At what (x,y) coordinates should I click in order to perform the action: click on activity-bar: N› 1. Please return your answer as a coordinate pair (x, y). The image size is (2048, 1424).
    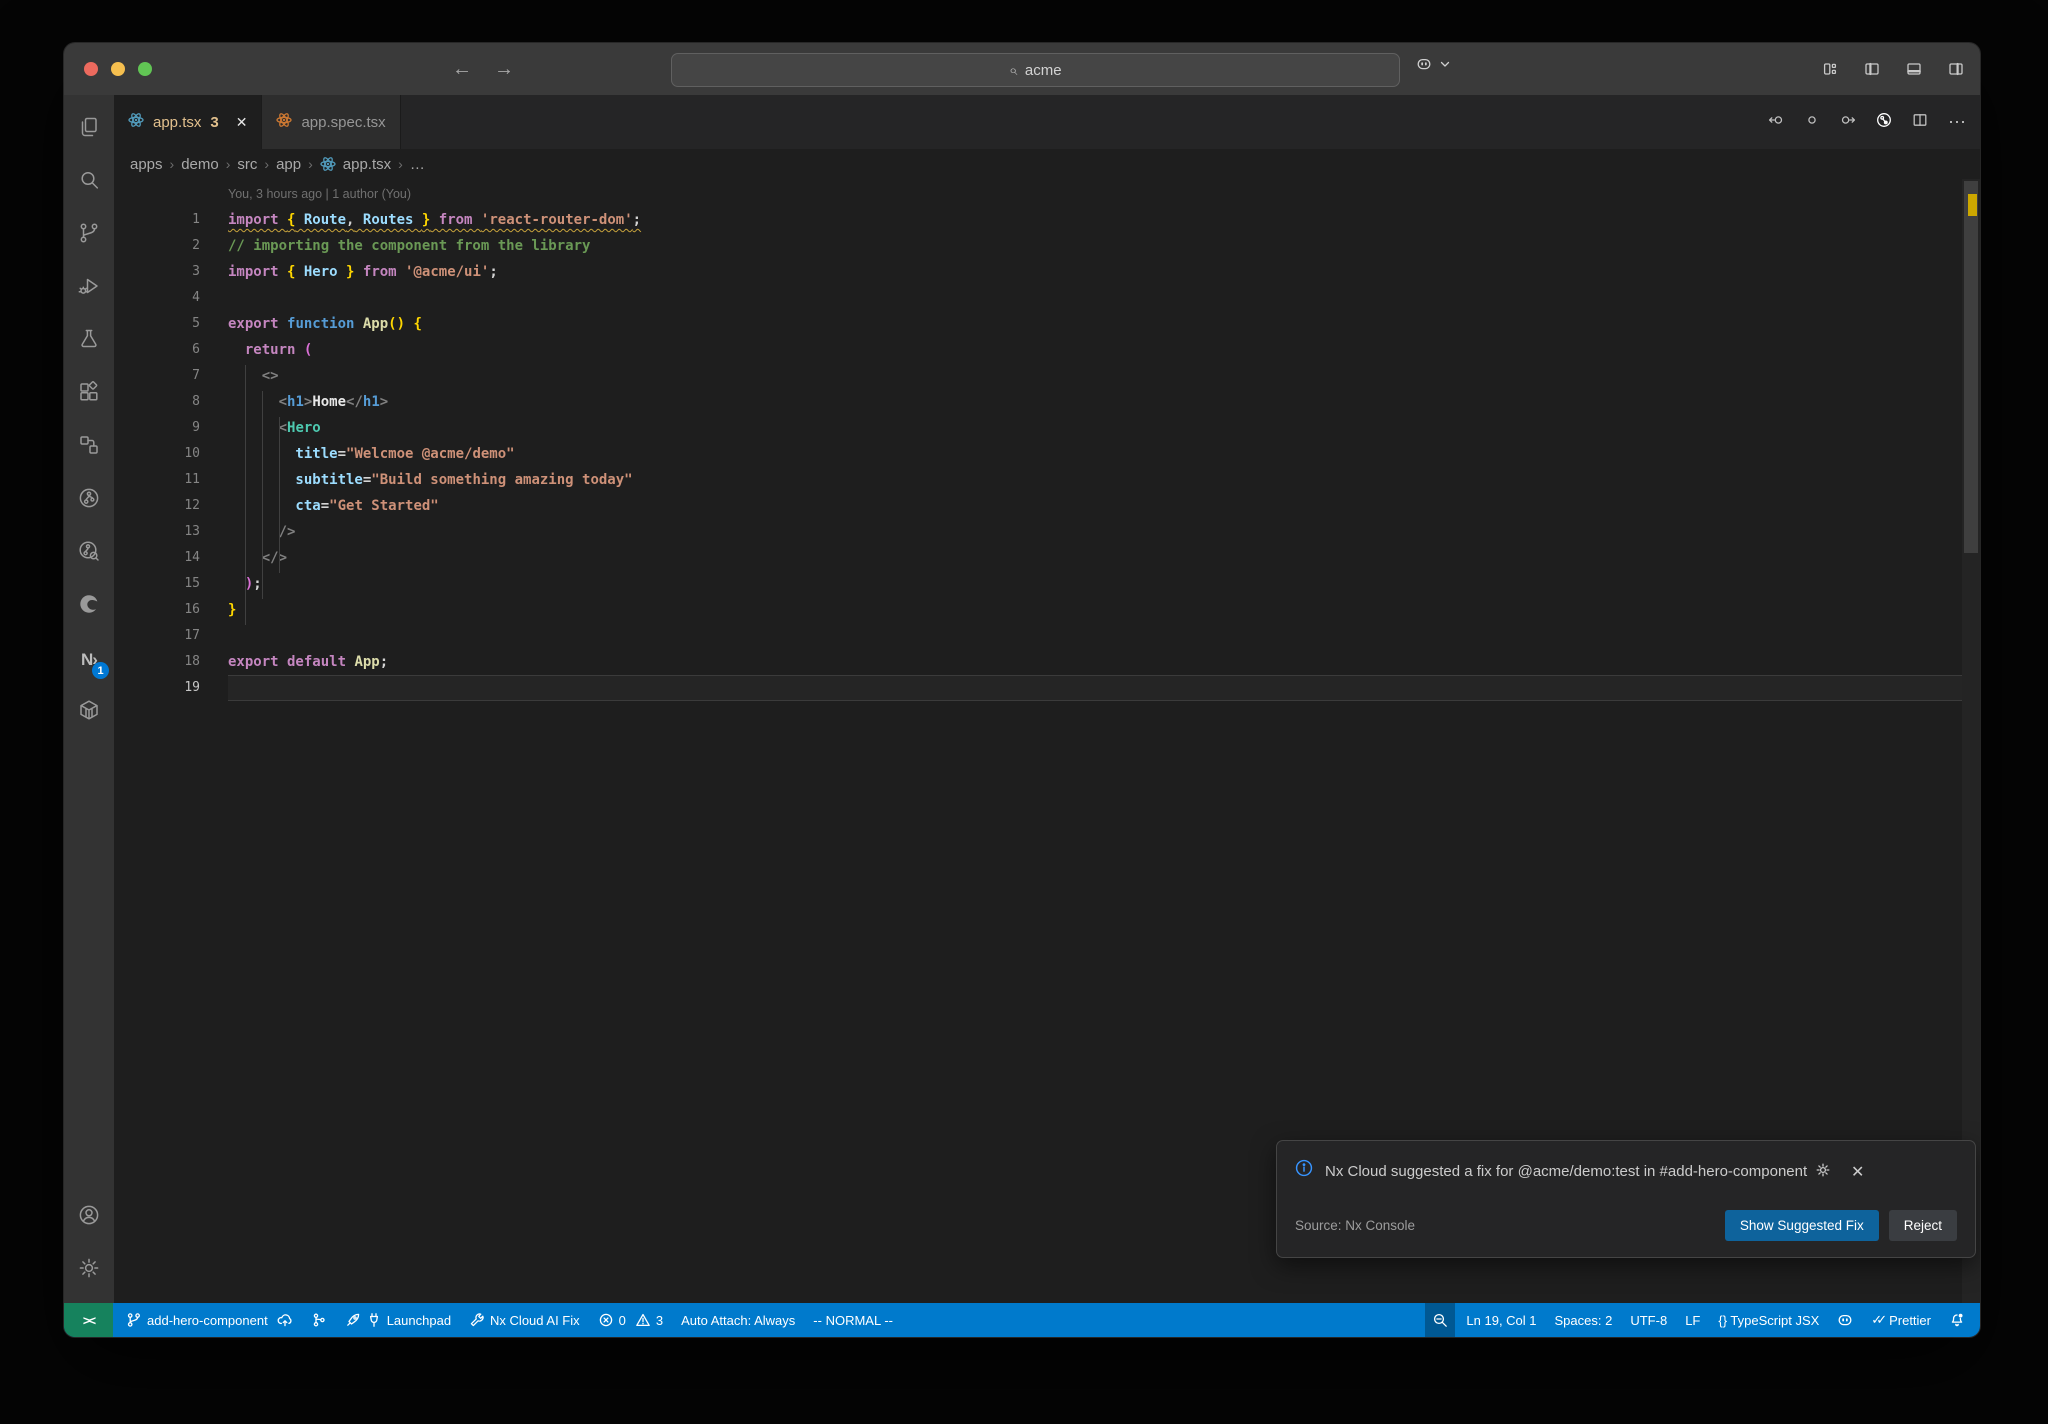
    Looking at the image, I should click on (89, 699).